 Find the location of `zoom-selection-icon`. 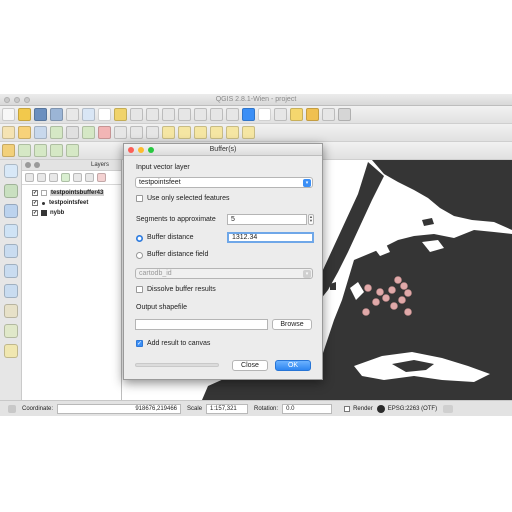

zoom-selection-icon is located at coordinates (184, 114).